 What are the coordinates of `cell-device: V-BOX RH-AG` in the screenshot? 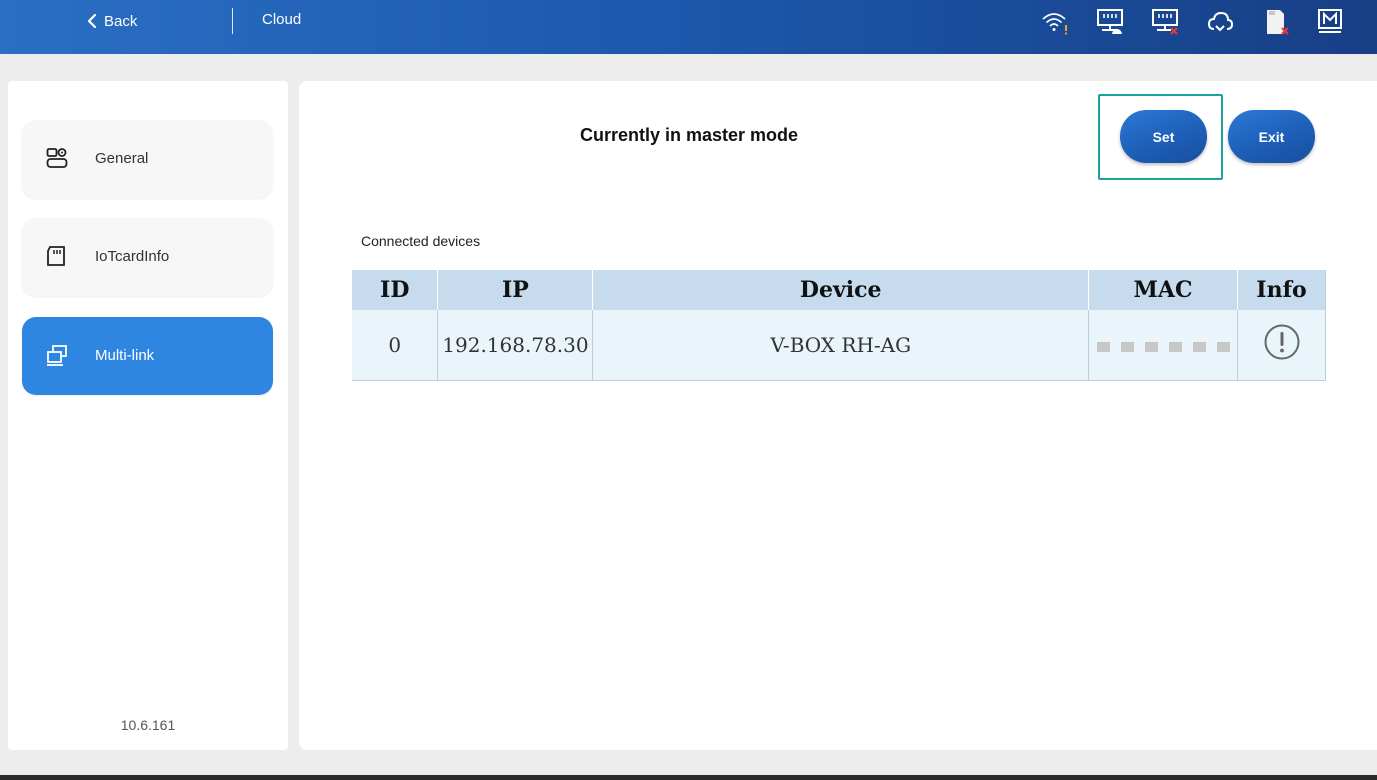 It's located at (841, 345).